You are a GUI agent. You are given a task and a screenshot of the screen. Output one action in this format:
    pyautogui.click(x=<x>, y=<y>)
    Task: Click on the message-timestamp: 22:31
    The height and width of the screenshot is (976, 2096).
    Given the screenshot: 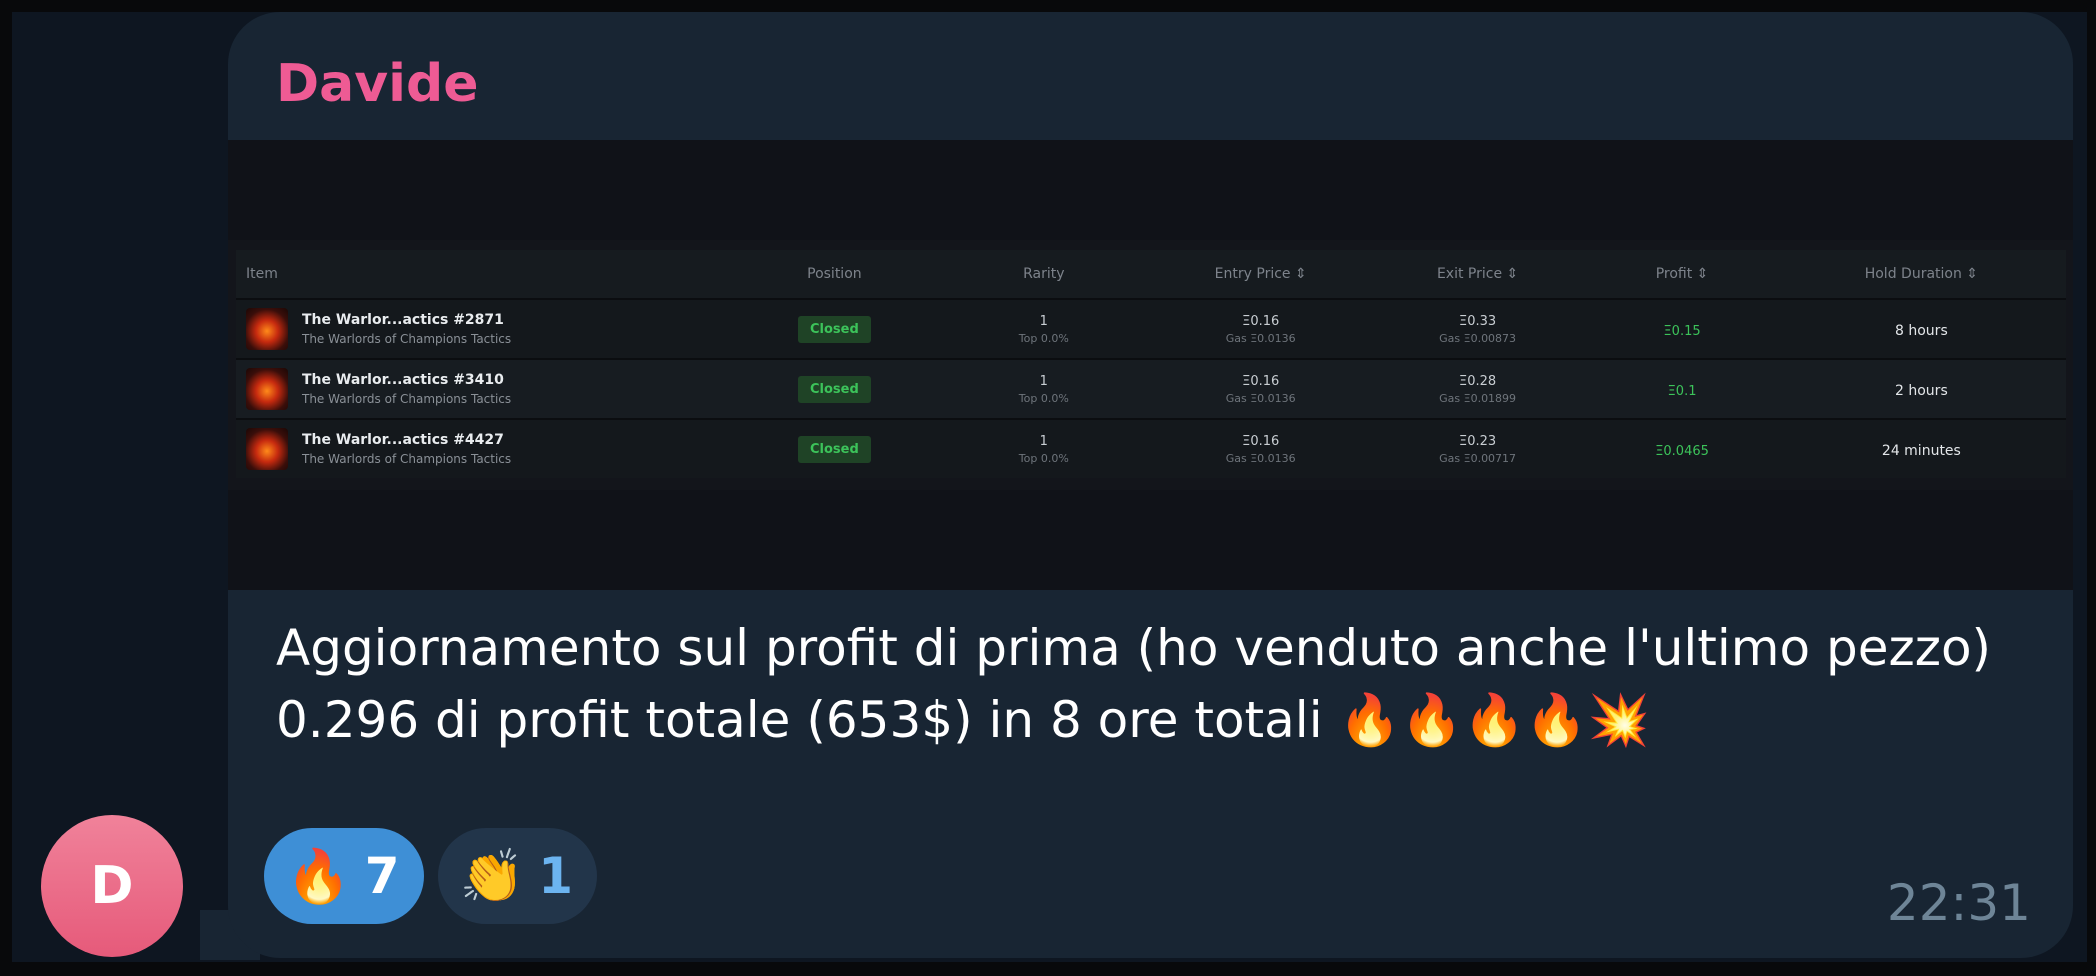 What is the action you would take?
    pyautogui.click(x=1958, y=903)
    